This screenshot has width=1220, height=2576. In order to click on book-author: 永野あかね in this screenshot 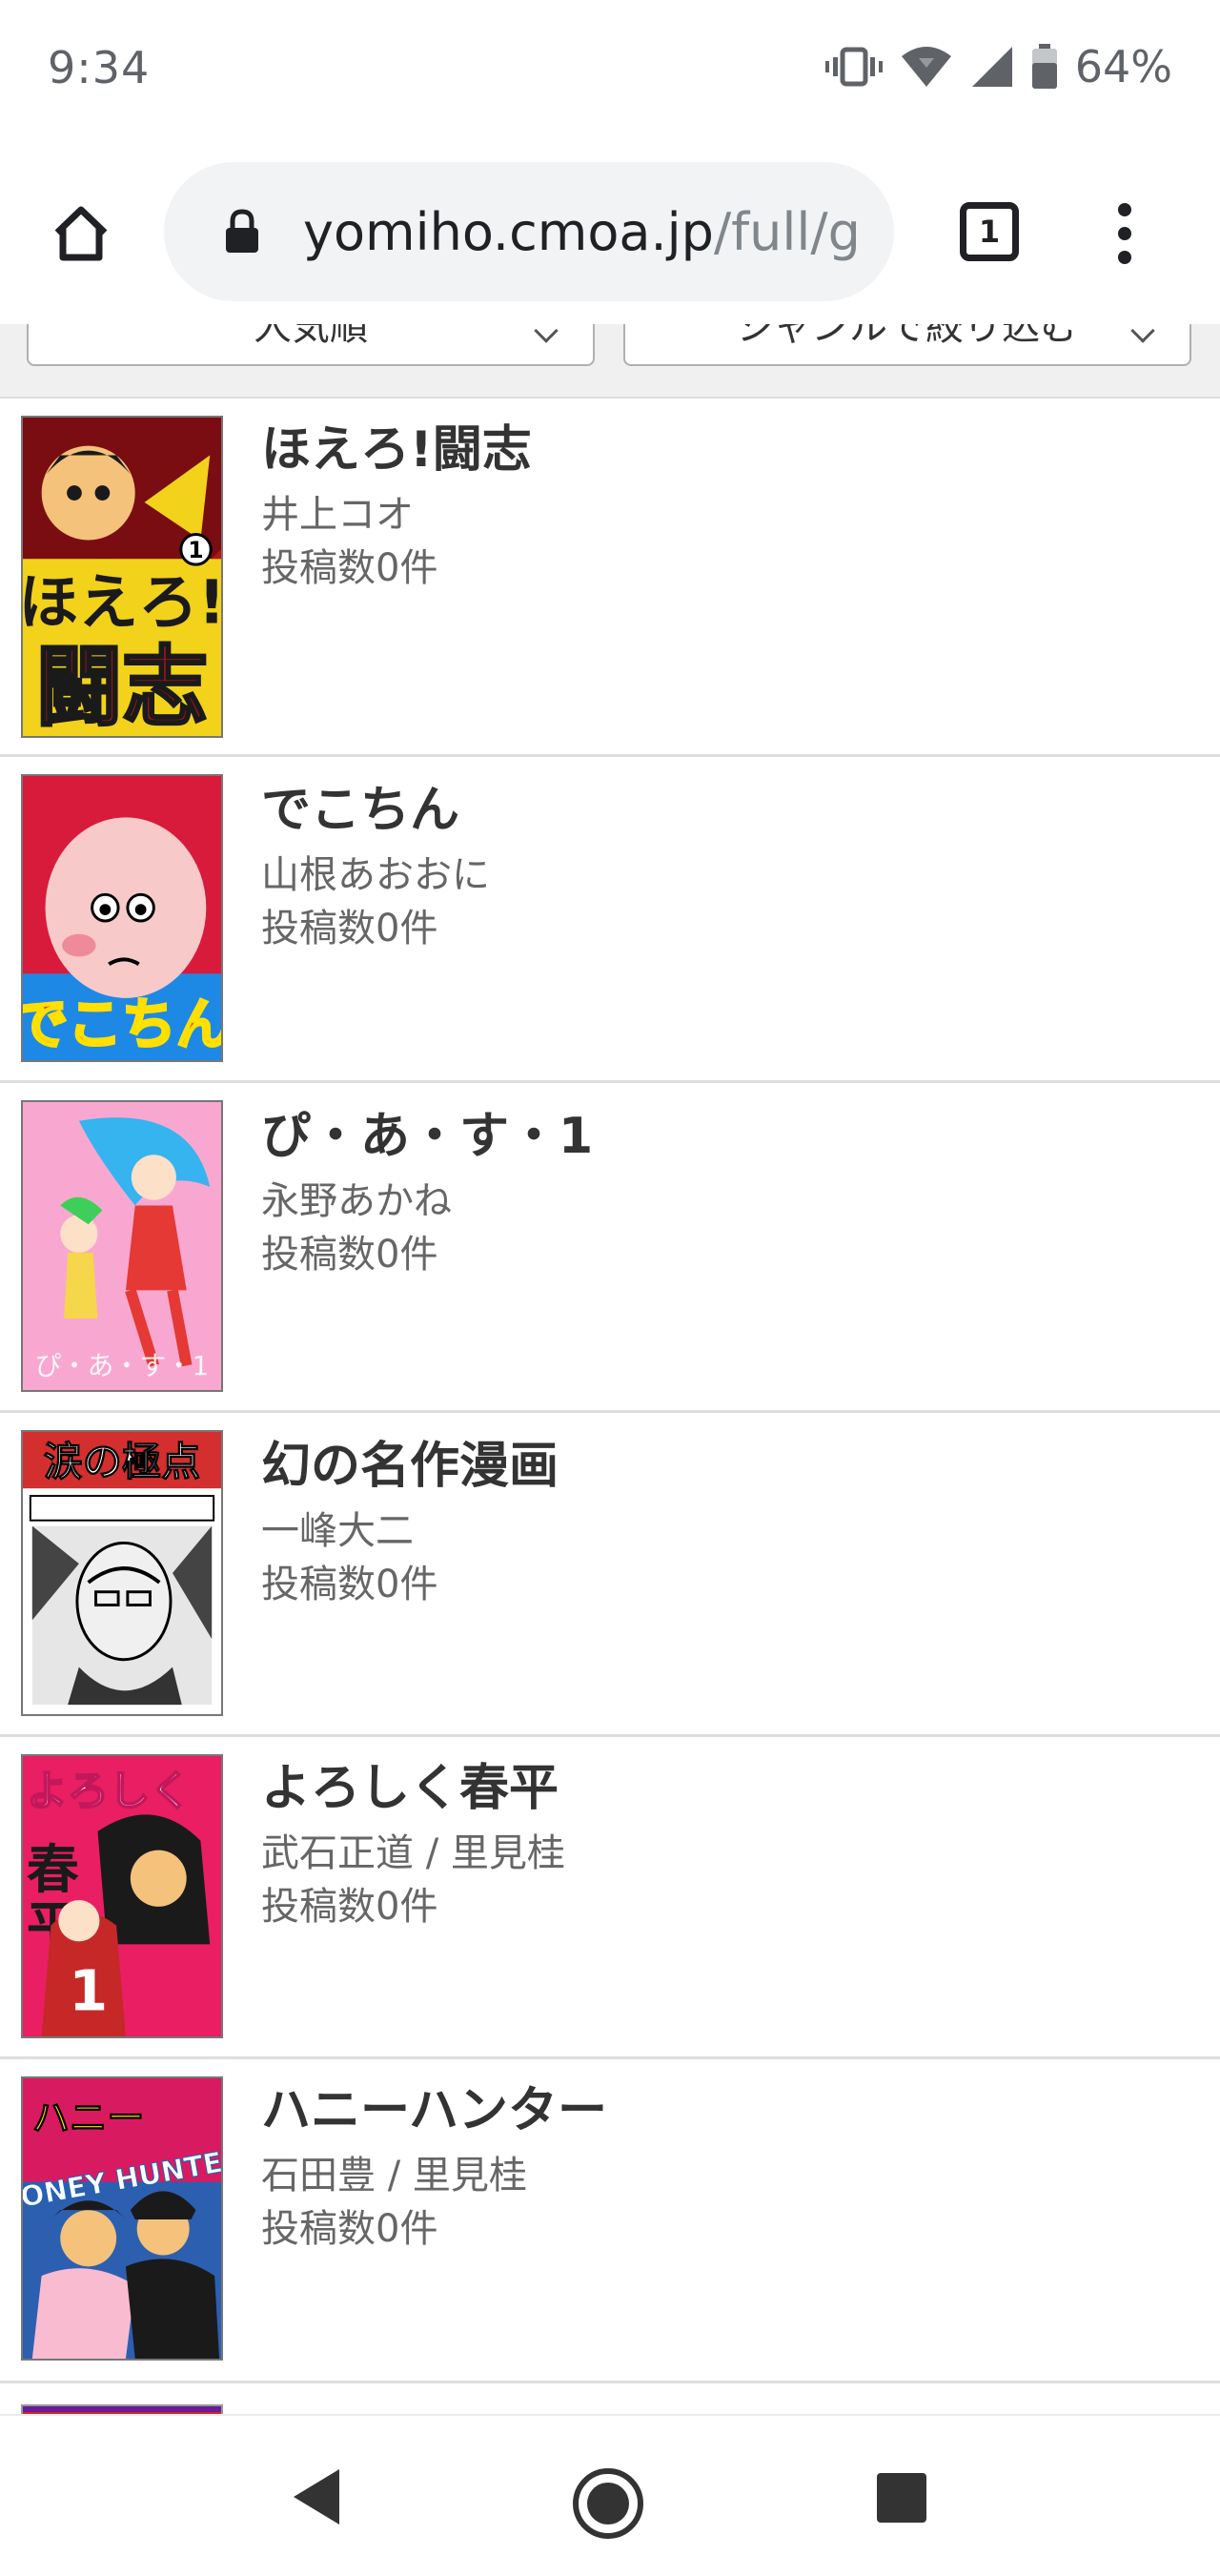, I will do `click(356, 1201)`.